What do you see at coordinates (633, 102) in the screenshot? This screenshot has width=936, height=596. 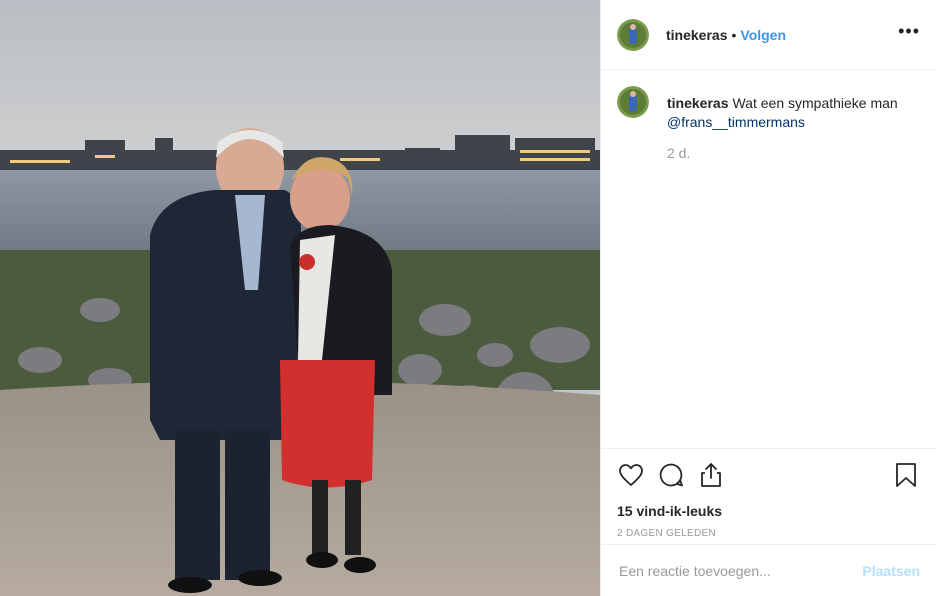 I see `caption-avatar` at bounding box center [633, 102].